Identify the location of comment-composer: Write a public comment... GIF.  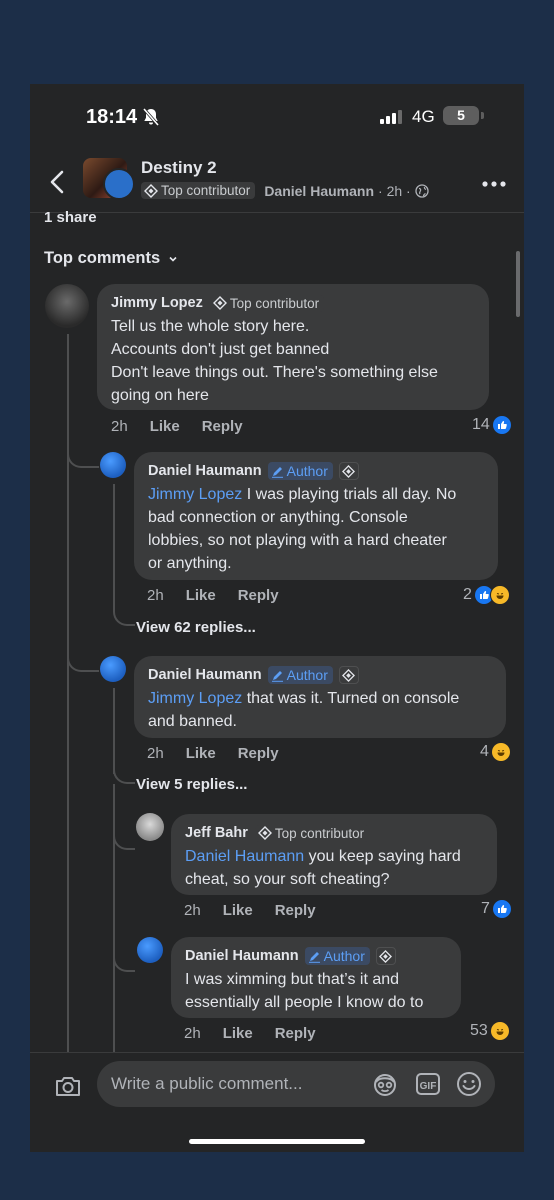
(277, 1102).